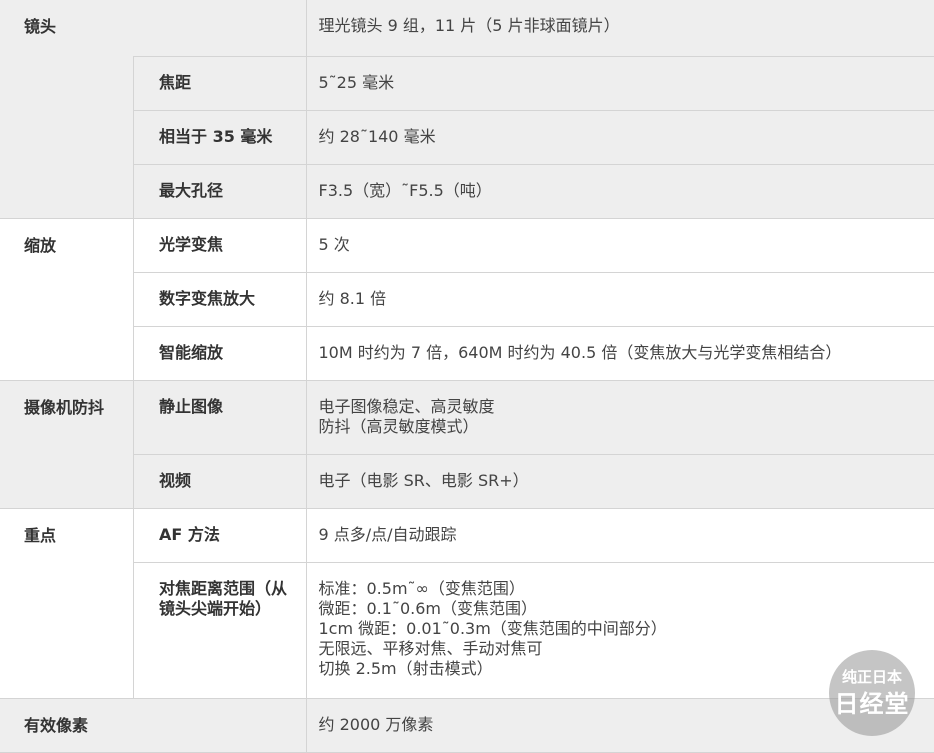 Image resolution: width=934 pixels, height=753 pixels. I want to click on sub-label-af-method: AF 方法, so click(219, 535).